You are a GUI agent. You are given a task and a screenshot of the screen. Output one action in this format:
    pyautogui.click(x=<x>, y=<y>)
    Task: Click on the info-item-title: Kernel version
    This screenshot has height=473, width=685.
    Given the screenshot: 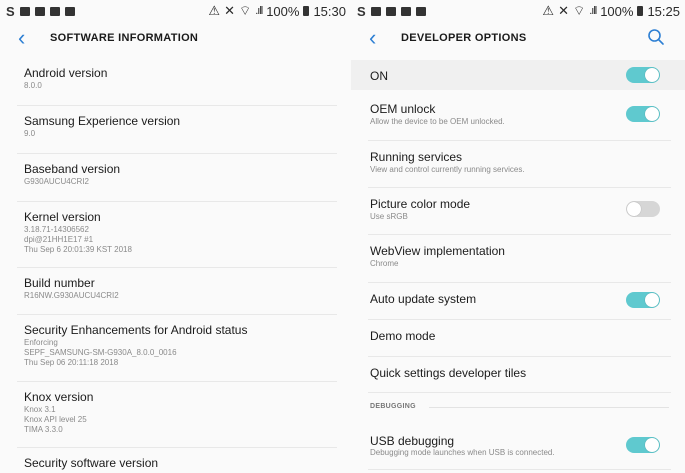 What is the action you would take?
    pyautogui.click(x=62, y=217)
    